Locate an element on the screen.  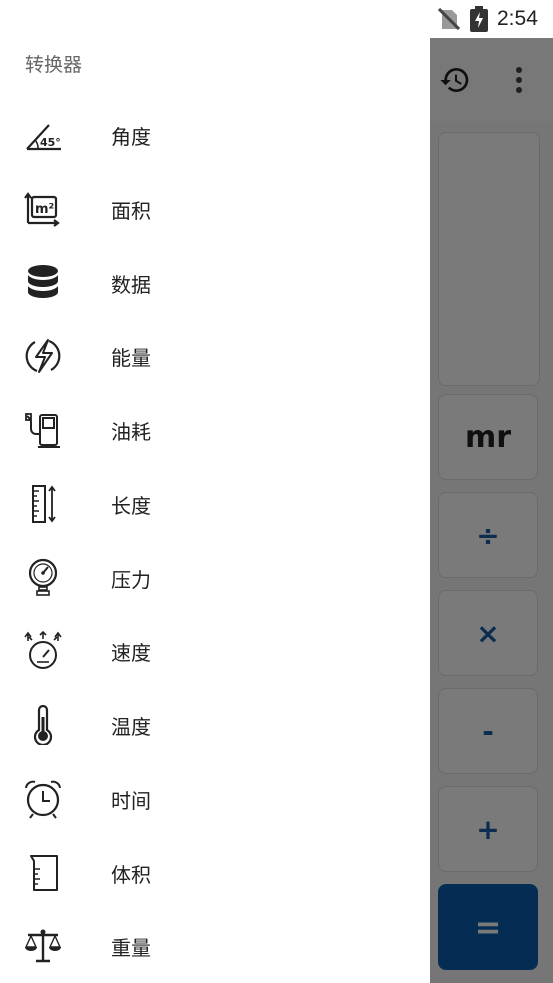
drawer-item-label: 重量 is located at coordinates (131, 947).